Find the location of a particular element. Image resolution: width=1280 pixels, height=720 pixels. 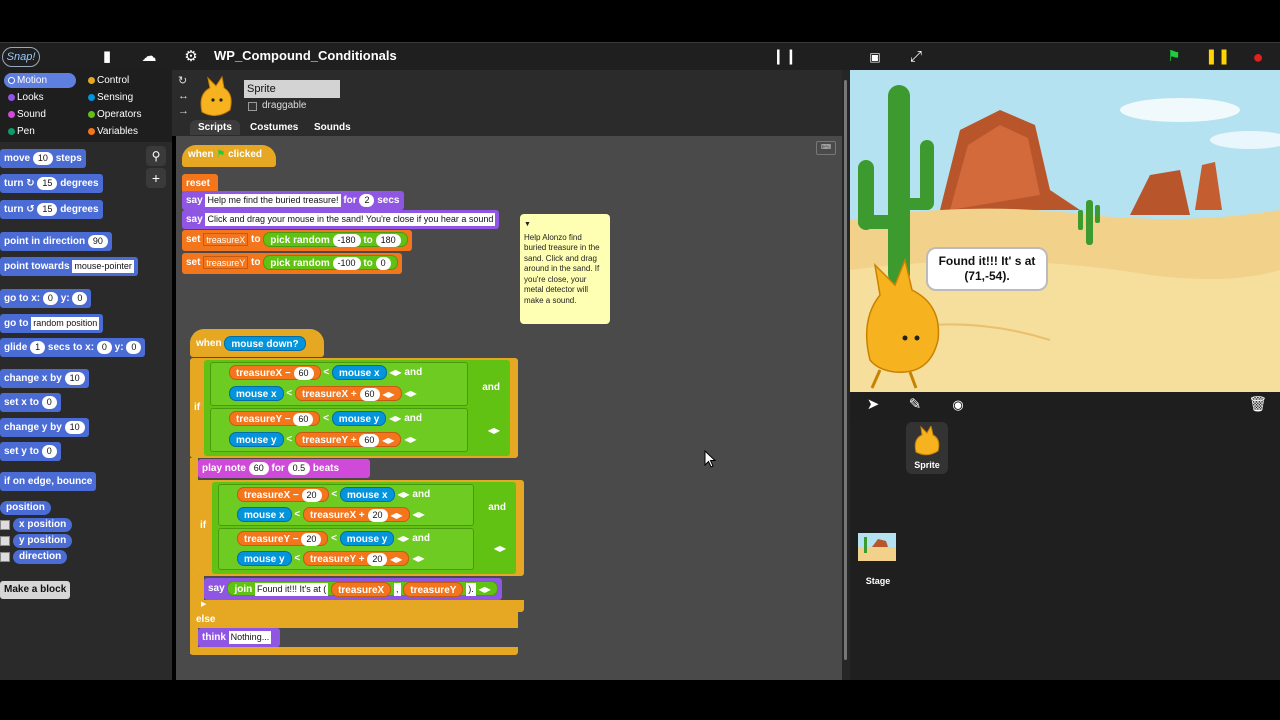

pick-random-reporter: pick random -180 to 180 is located at coordinates (335, 239).